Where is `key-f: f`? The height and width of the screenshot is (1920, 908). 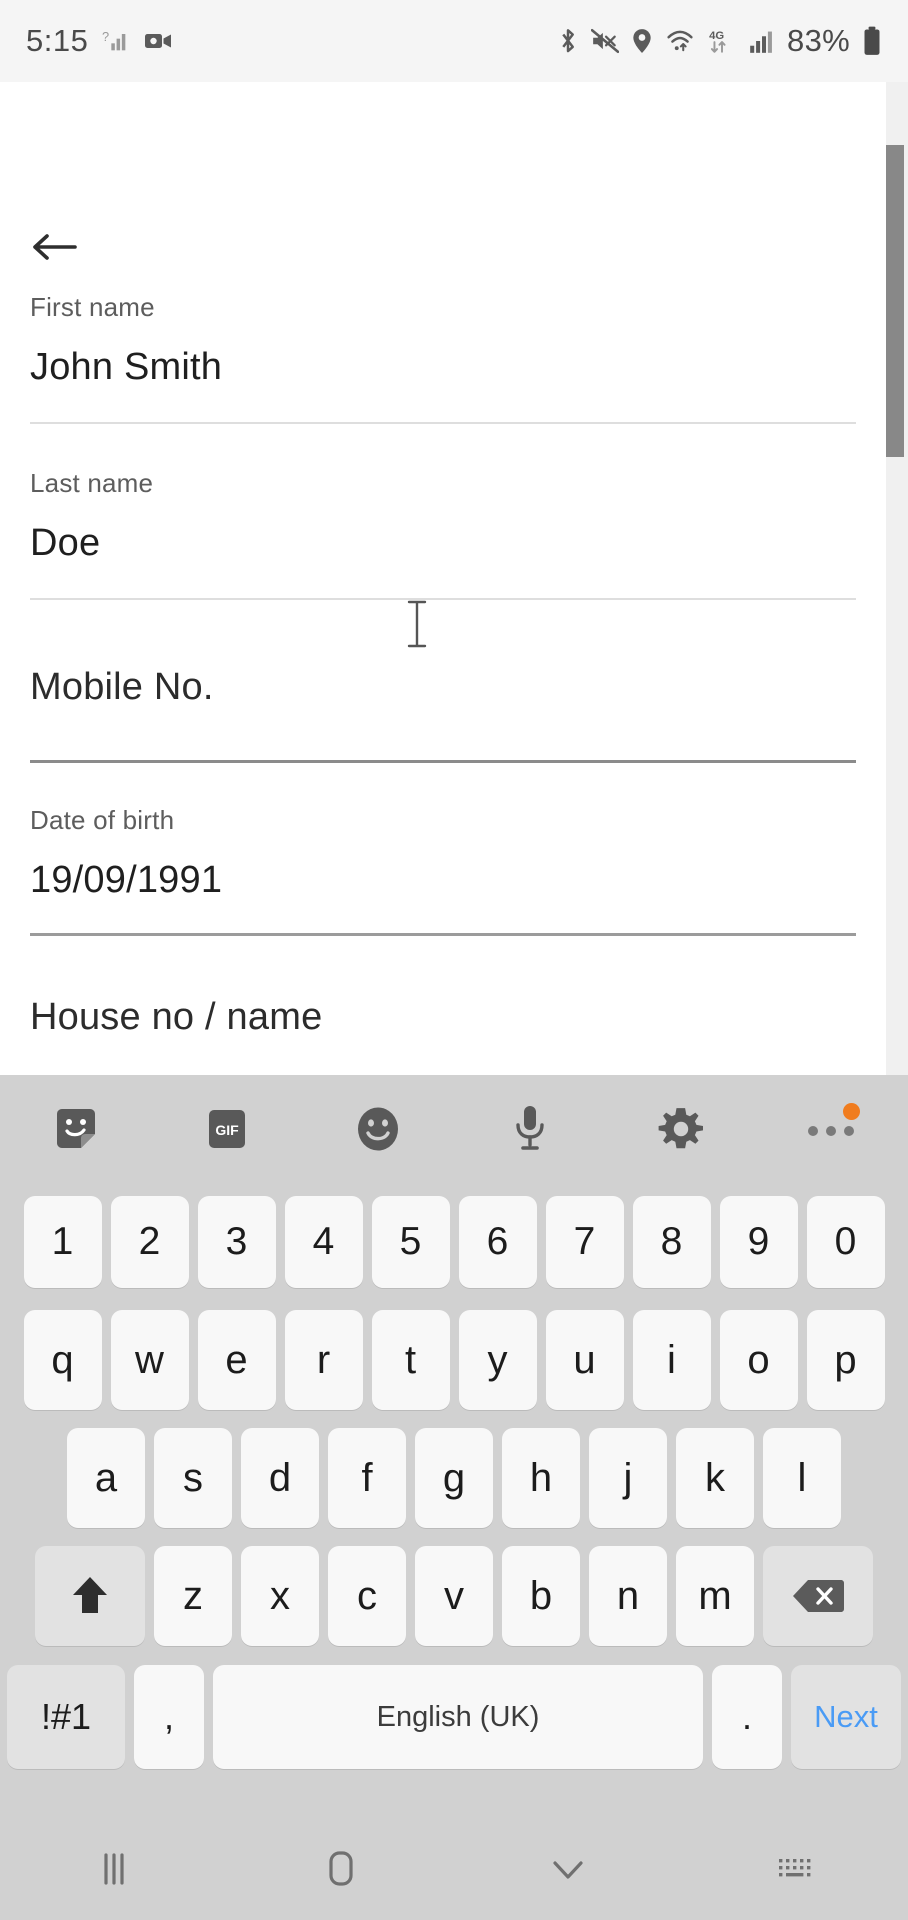 key-f: f is located at coordinates (367, 1478).